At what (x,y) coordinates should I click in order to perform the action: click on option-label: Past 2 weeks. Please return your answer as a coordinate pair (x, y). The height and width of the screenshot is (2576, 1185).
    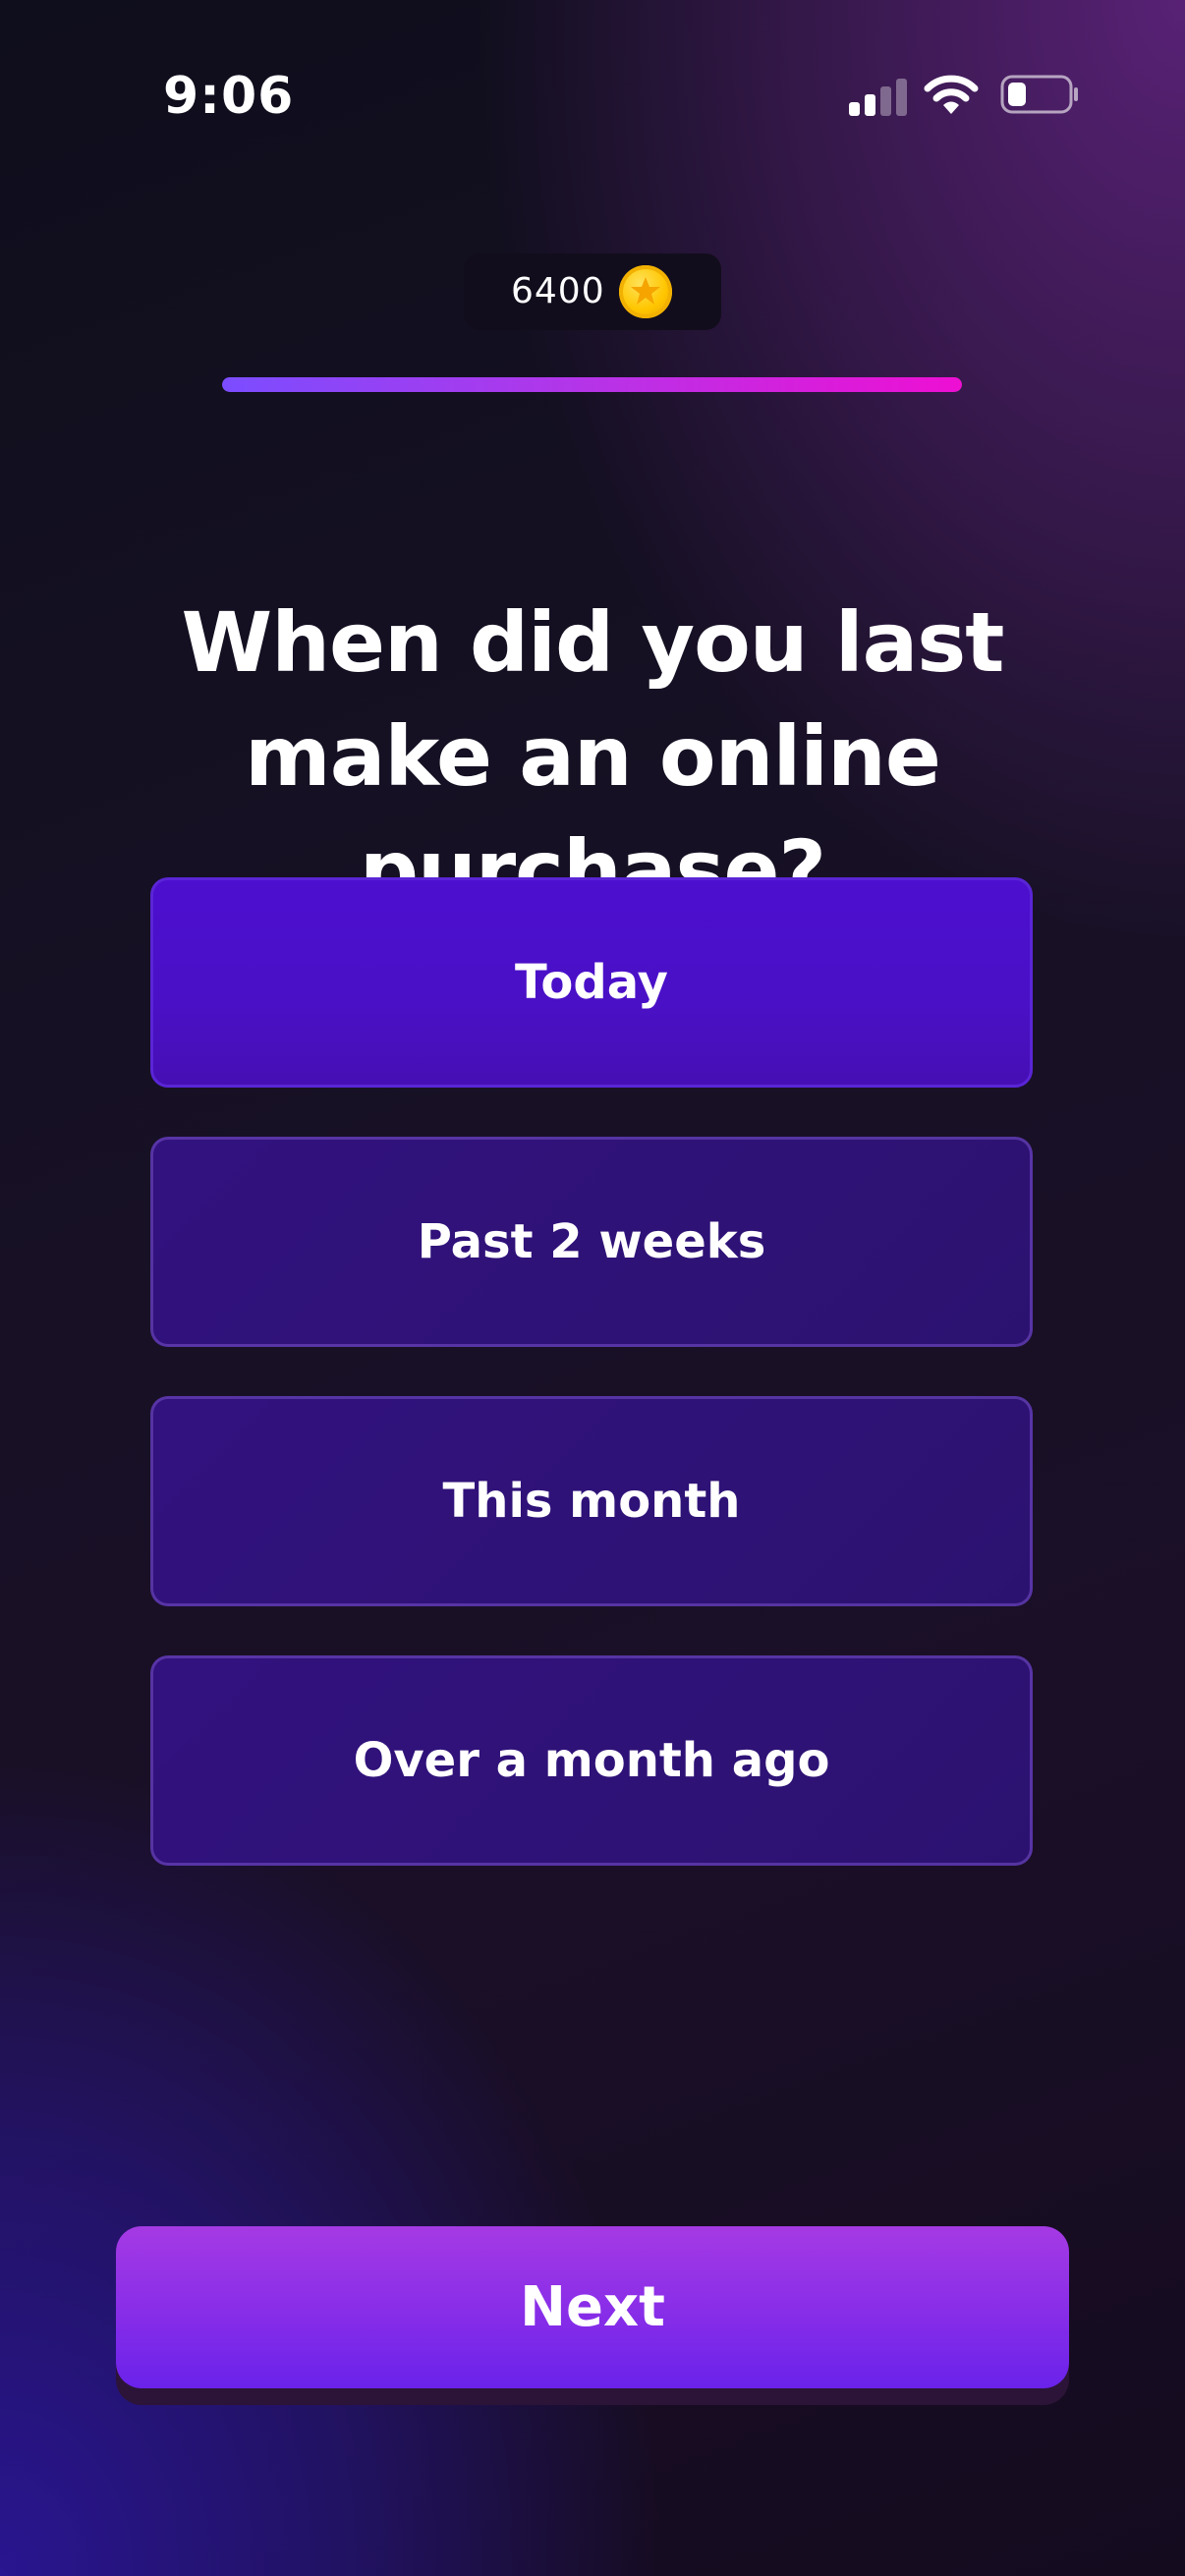
    Looking at the image, I should click on (592, 1241).